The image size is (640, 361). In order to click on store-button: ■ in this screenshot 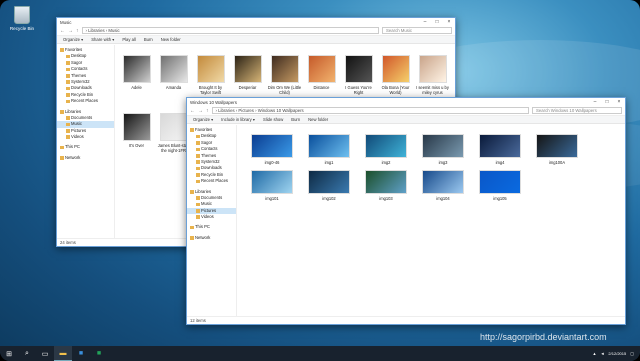, I will do `click(81, 353)`.